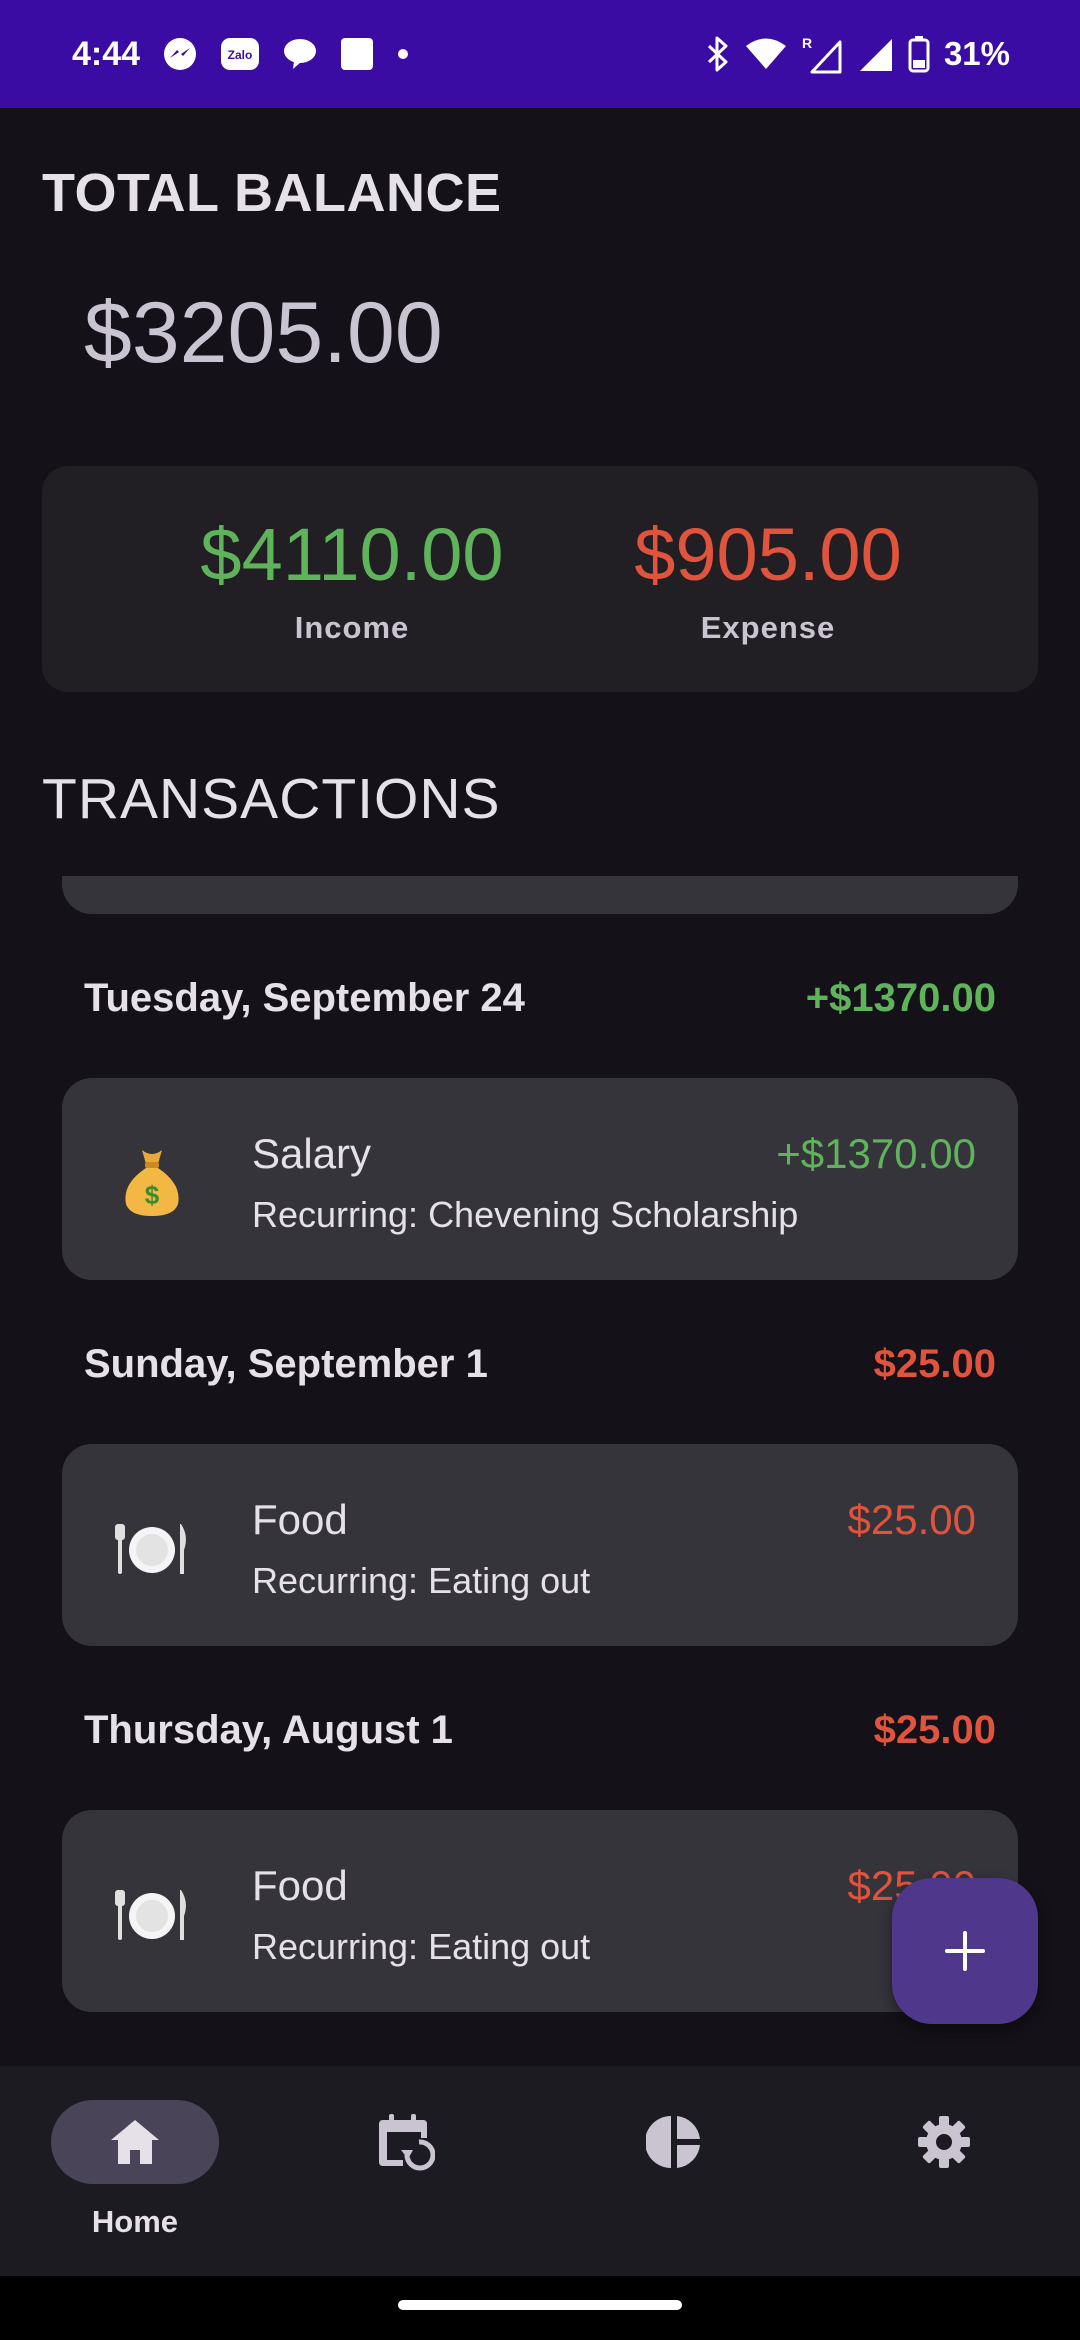 The image size is (1080, 2340). What do you see at coordinates (272, 193) in the screenshot?
I see `total-balance-title: TOTAL BALANCE` at bounding box center [272, 193].